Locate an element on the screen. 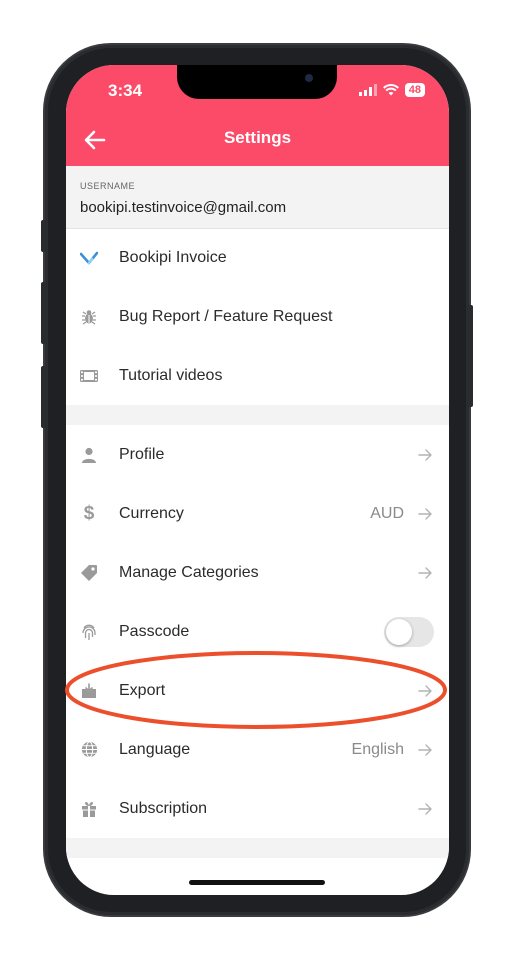  menu-item-manage-categories: Manage Categories is located at coordinates (257, 572).